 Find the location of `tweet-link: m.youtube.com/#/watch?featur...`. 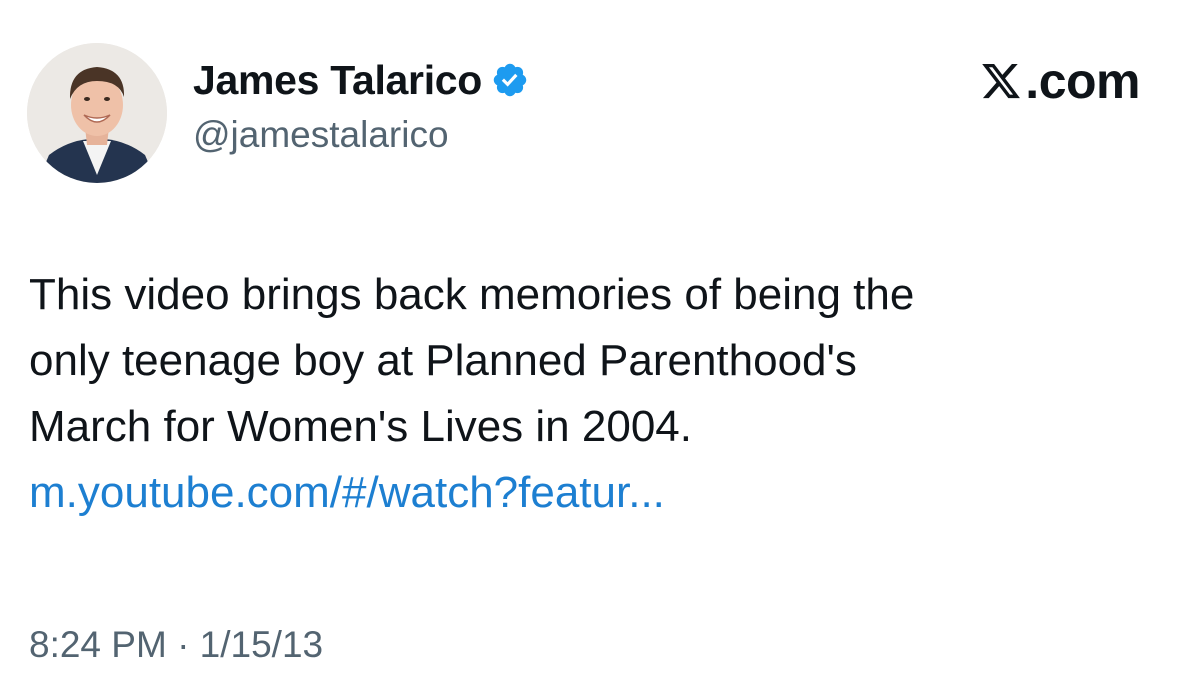

tweet-link: m.youtube.com/#/watch?featur... is located at coordinates (599, 493).